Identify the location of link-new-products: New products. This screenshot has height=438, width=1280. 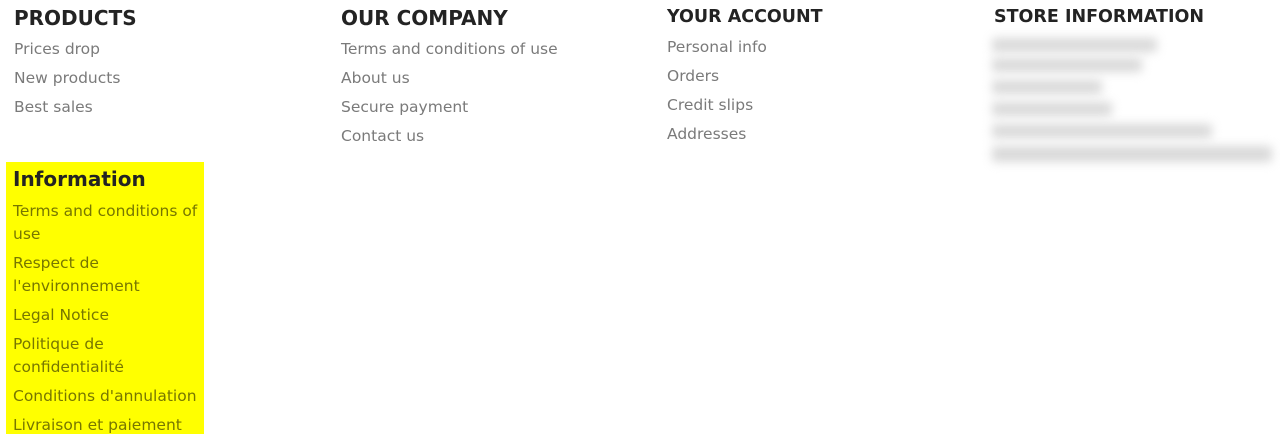
(67, 81).